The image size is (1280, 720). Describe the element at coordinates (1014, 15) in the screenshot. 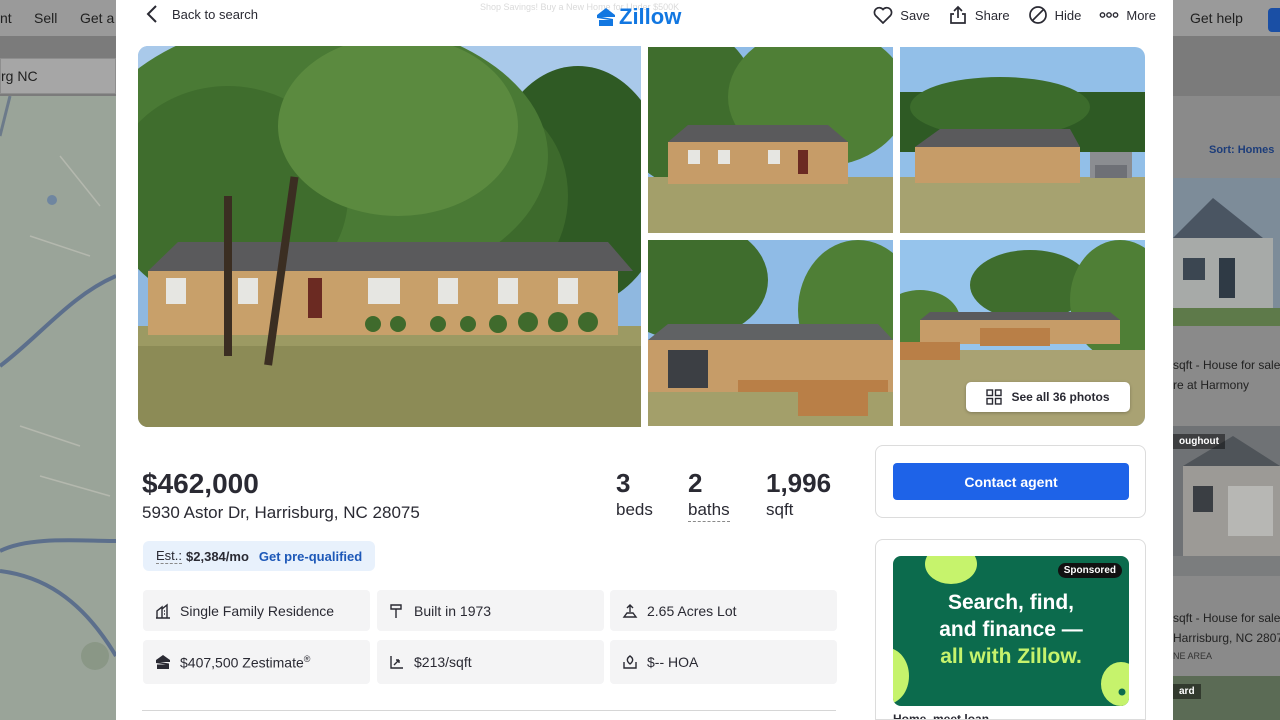

I see `modal-actions: Save Share Hide More` at that location.